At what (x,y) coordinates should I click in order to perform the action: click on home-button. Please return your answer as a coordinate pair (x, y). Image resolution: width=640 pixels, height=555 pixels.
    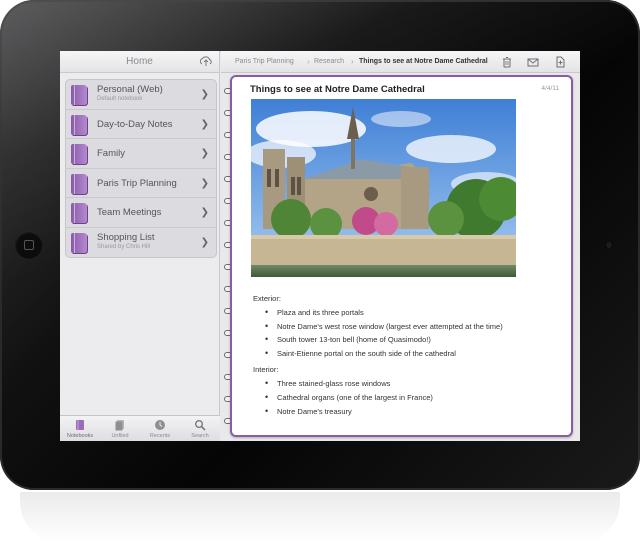
    Looking at the image, I should click on (29, 245).